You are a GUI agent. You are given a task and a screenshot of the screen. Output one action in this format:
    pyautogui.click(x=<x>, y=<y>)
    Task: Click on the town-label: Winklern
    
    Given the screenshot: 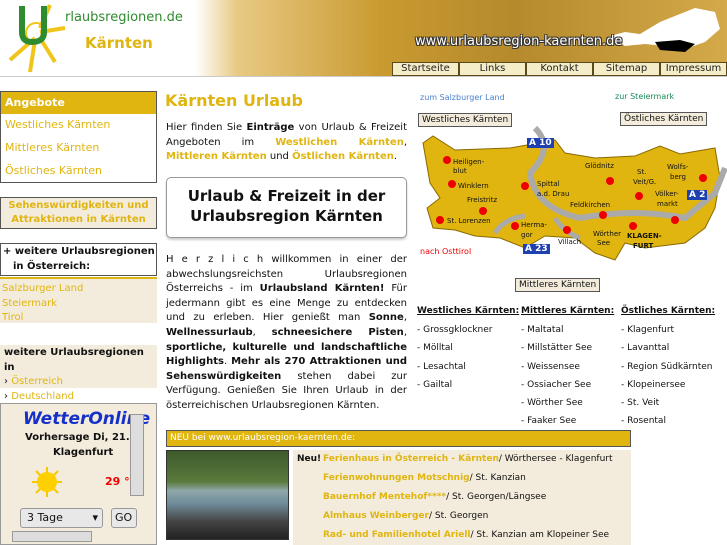 What is the action you would take?
    pyautogui.click(x=473, y=186)
    